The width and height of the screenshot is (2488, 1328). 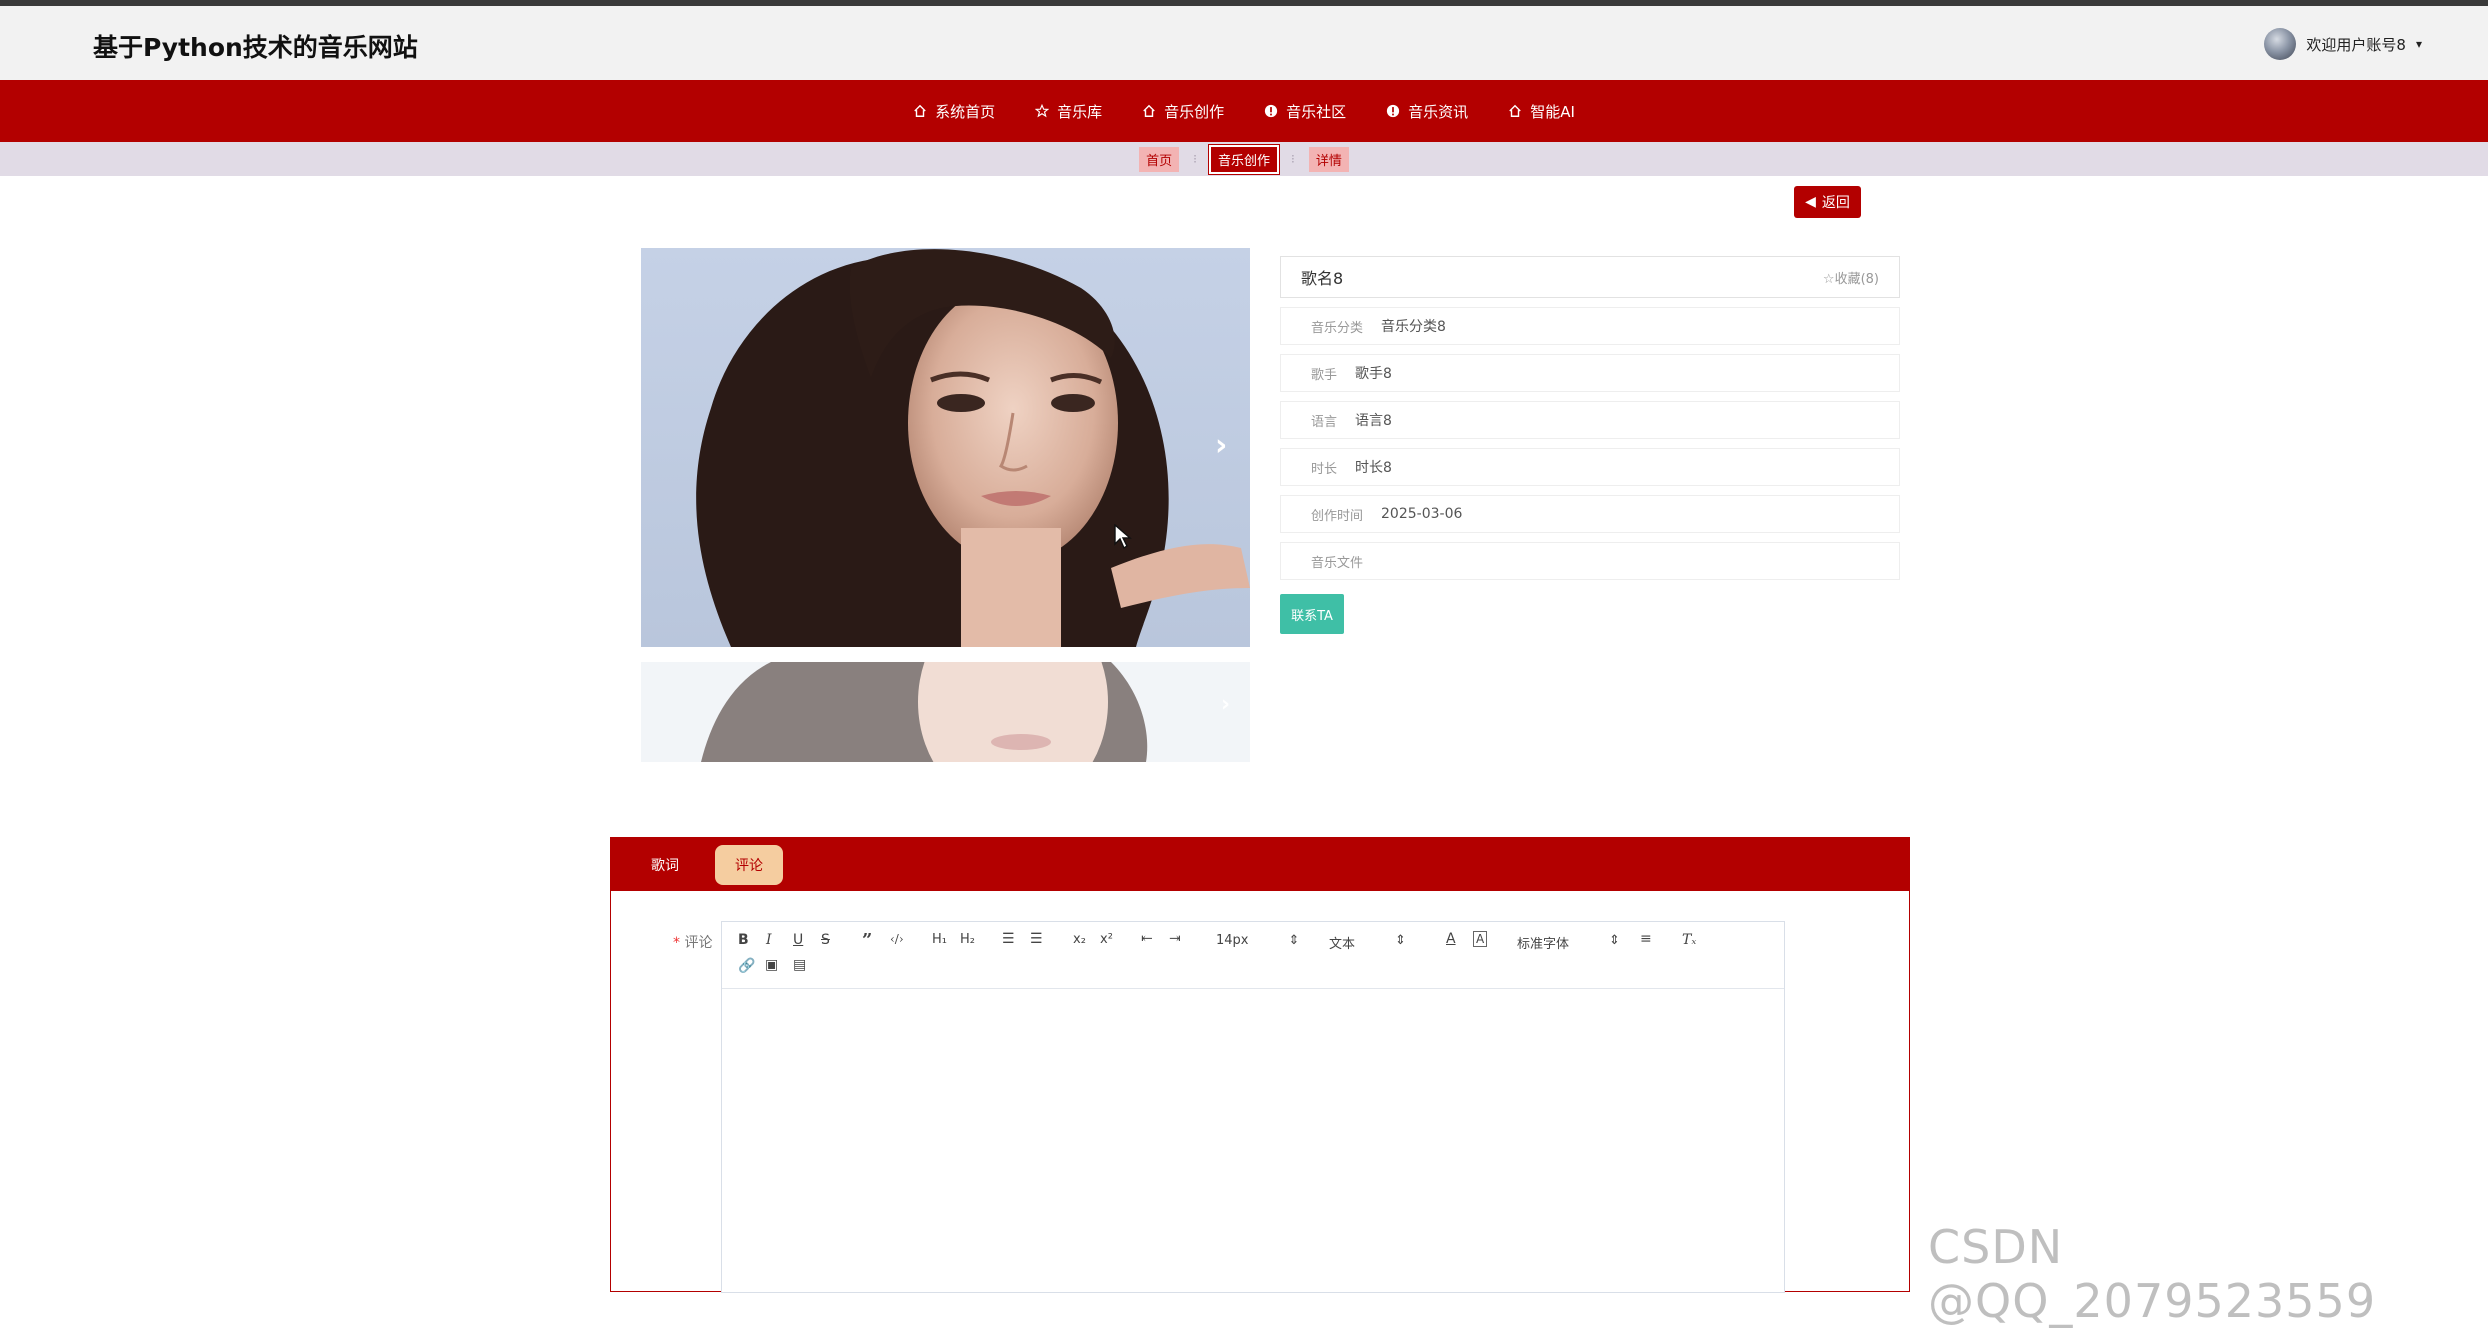 I want to click on contact-button: 联系TA, so click(x=1312, y=614).